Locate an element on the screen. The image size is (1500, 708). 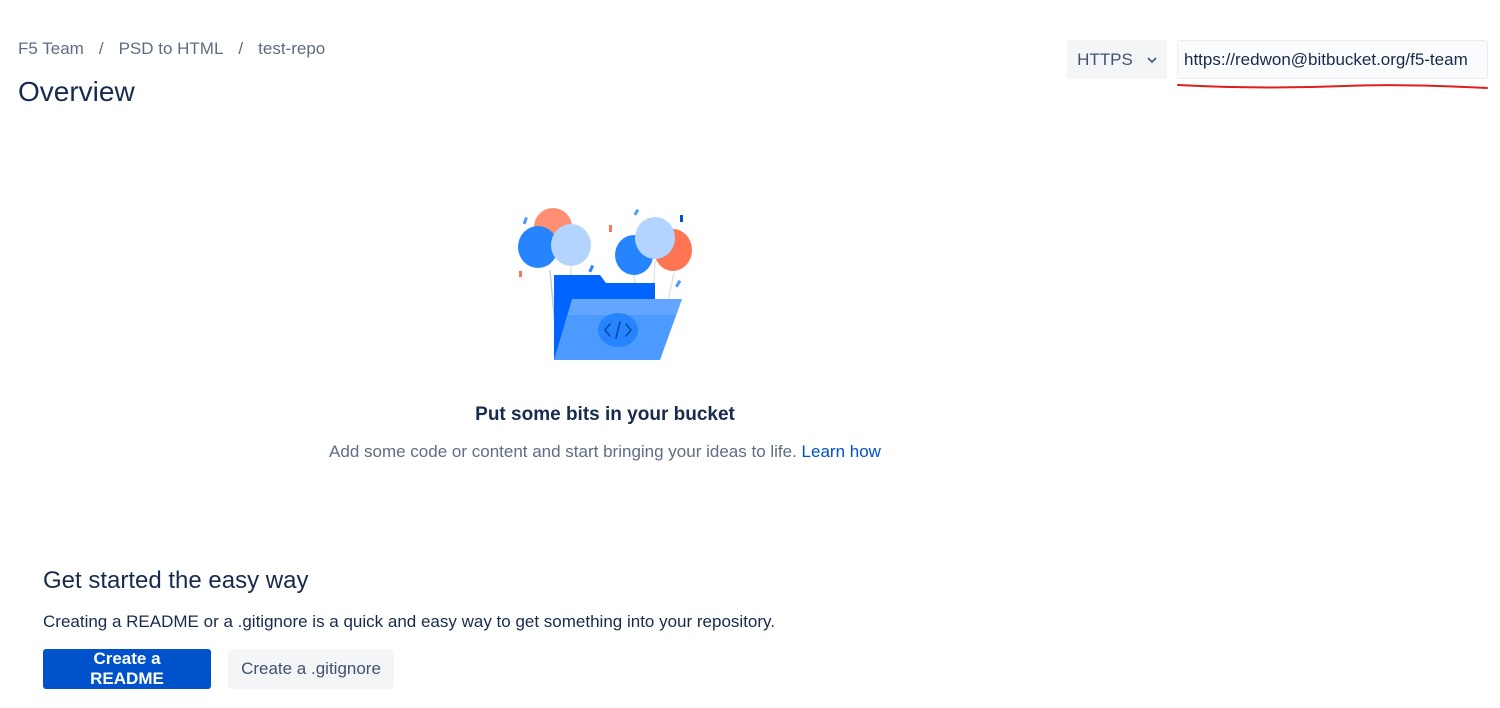
breadcrumb-item-repository: test-repo is located at coordinates (291, 49).